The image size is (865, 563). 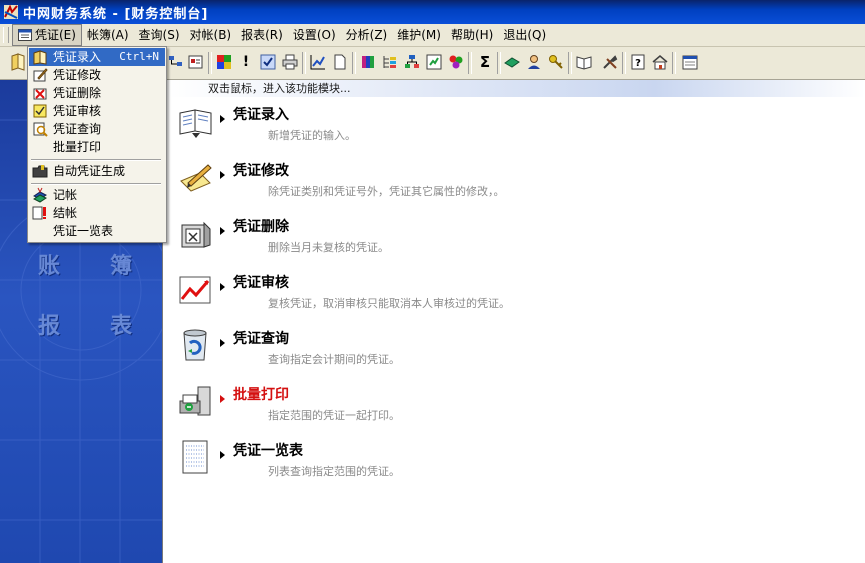 I want to click on dropdown-item-batch-print: 批量打印, so click(x=97, y=147).